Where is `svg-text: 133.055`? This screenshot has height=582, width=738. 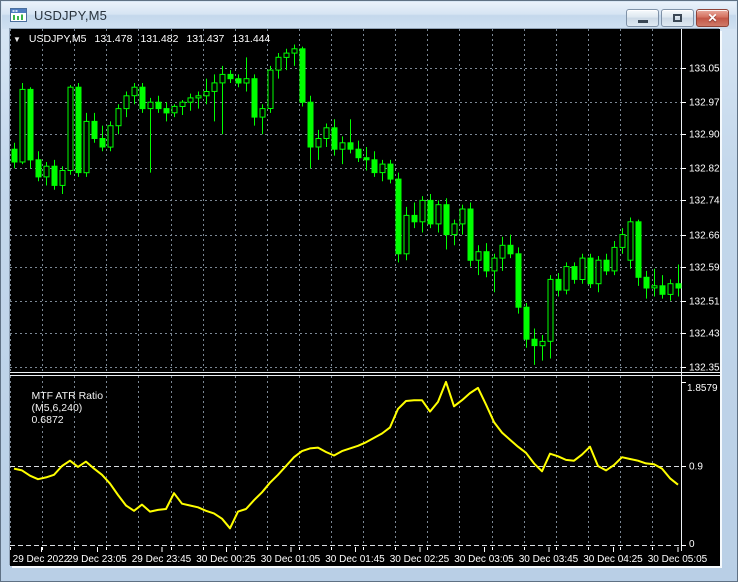 svg-text: 133.055 is located at coordinates (704, 69).